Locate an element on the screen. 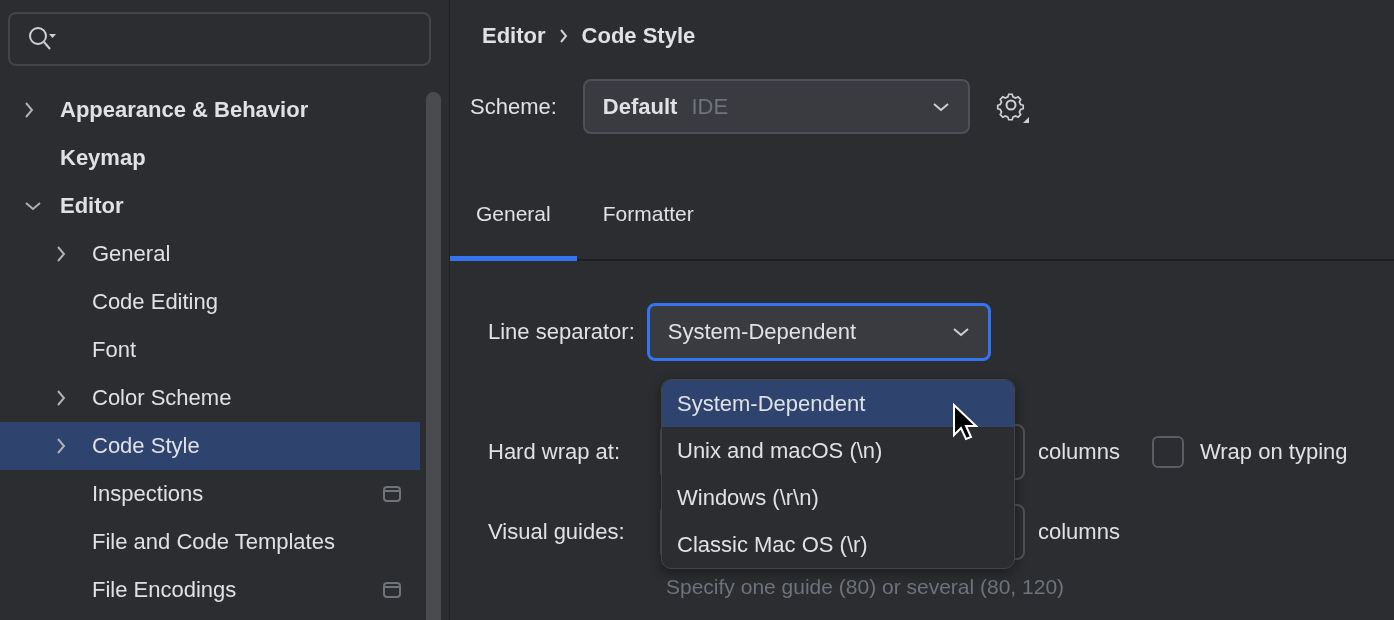 Image resolution: width=1394 pixels, height=620 pixels. visual-guides-label: Visual guides: is located at coordinates (557, 532).